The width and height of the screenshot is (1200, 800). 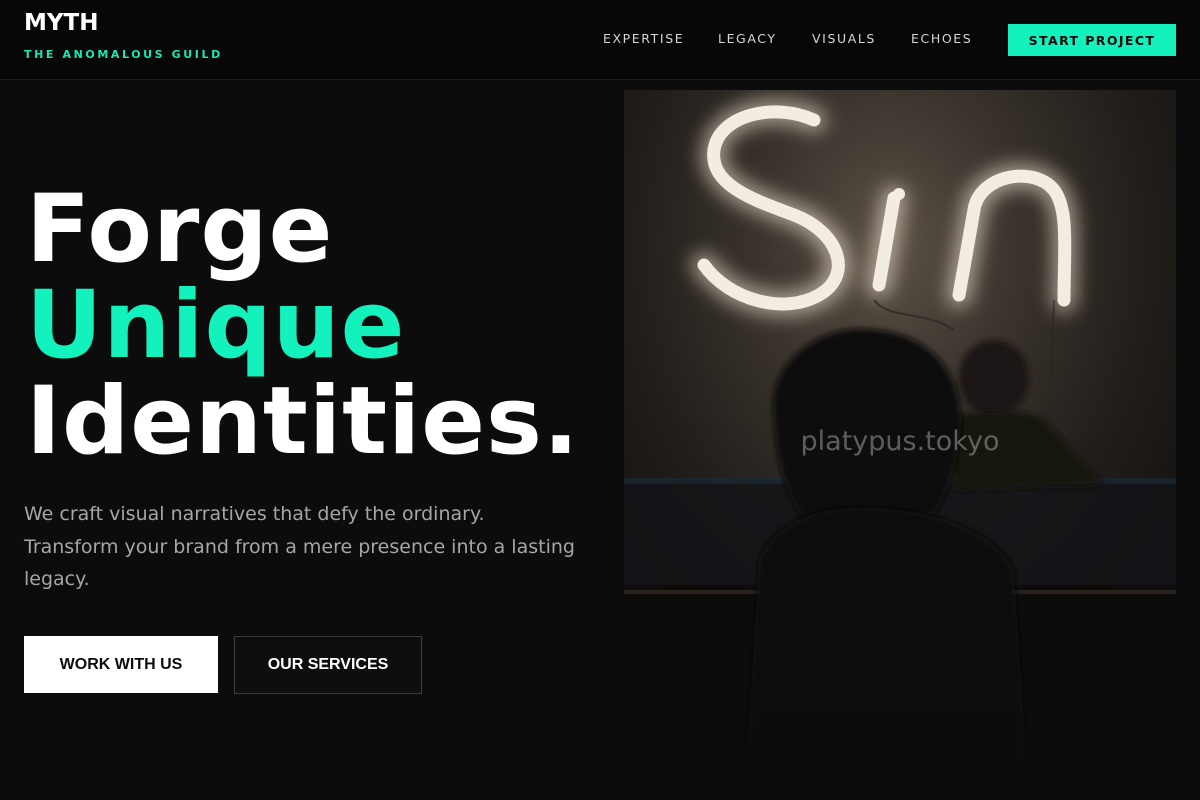 I want to click on hero-title-line-3: Identities., so click(x=303, y=421).